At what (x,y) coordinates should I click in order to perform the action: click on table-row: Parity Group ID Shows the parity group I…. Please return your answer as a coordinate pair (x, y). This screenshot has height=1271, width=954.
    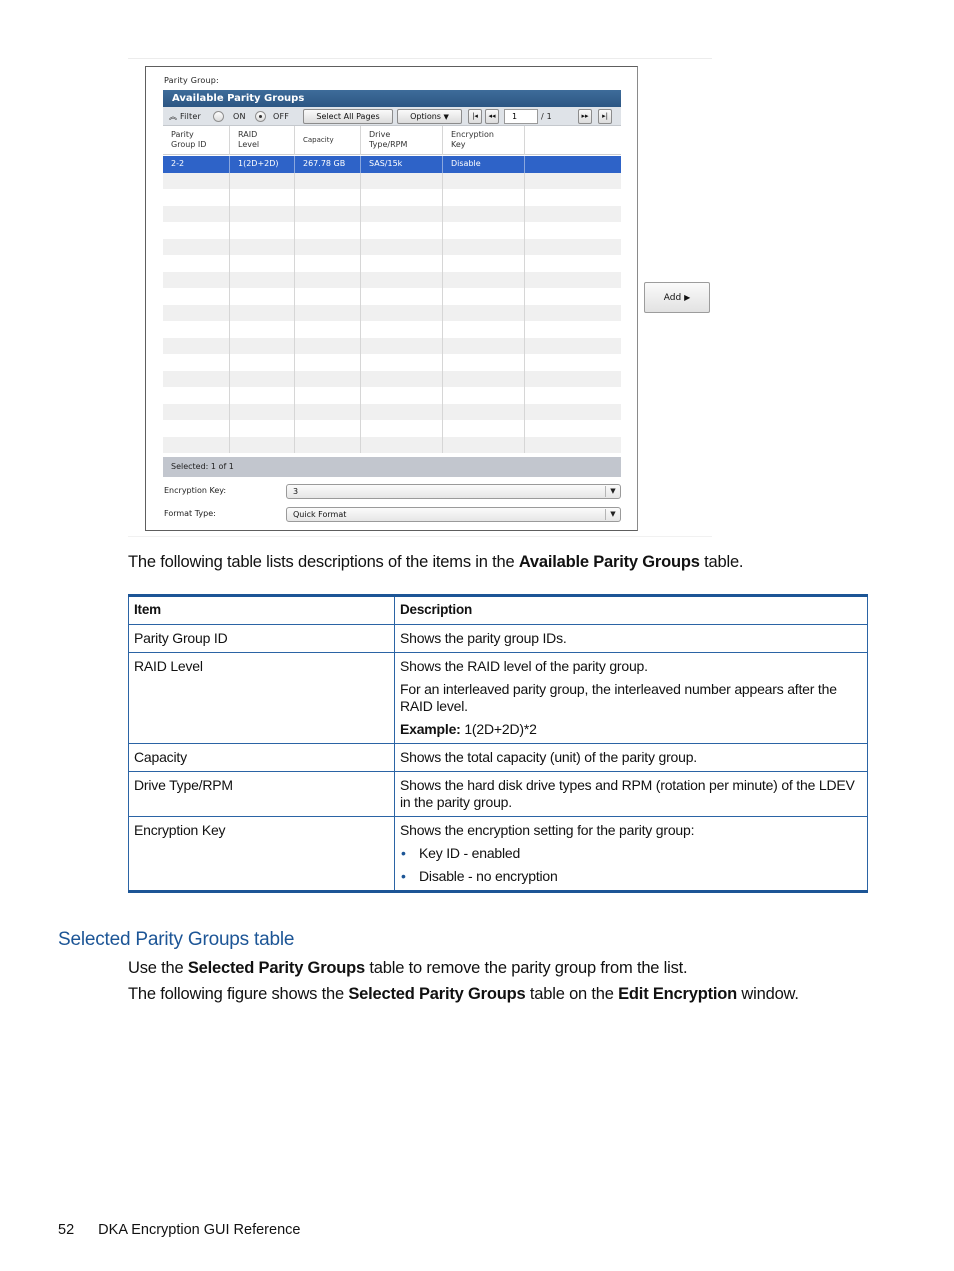
    Looking at the image, I should click on (498, 638).